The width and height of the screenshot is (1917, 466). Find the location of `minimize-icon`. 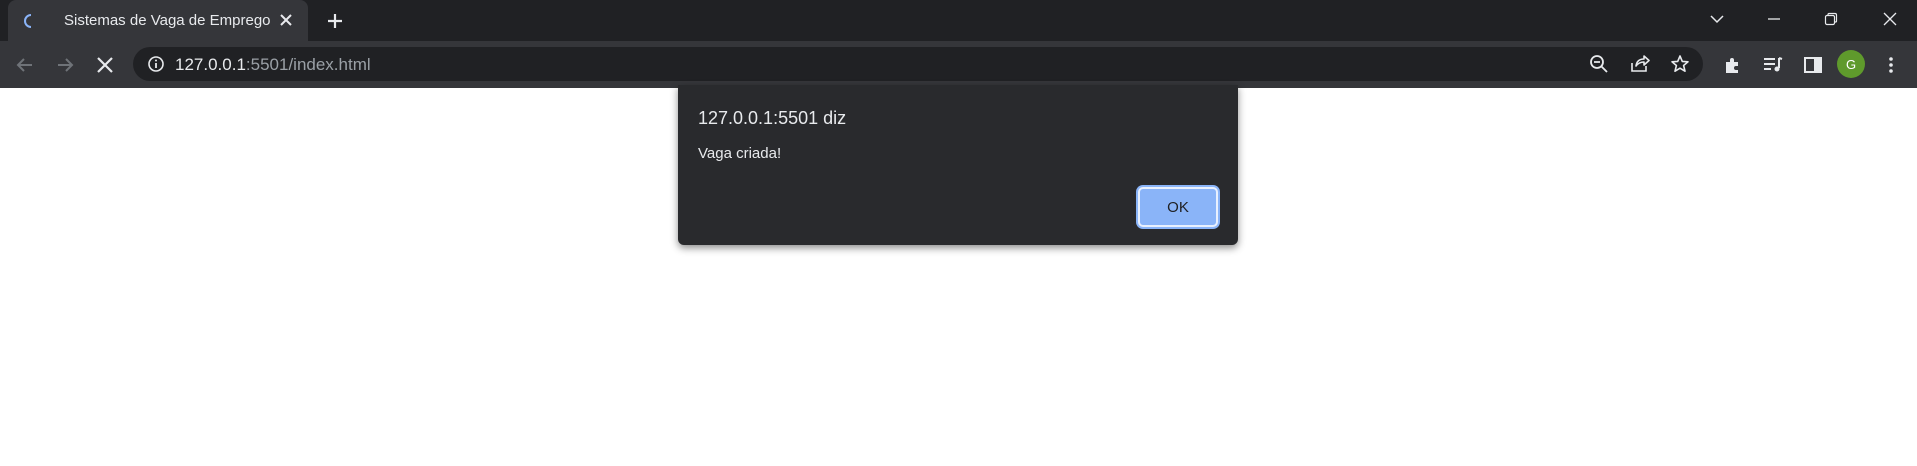

minimize-icon is located at coordinates (1774, 19).